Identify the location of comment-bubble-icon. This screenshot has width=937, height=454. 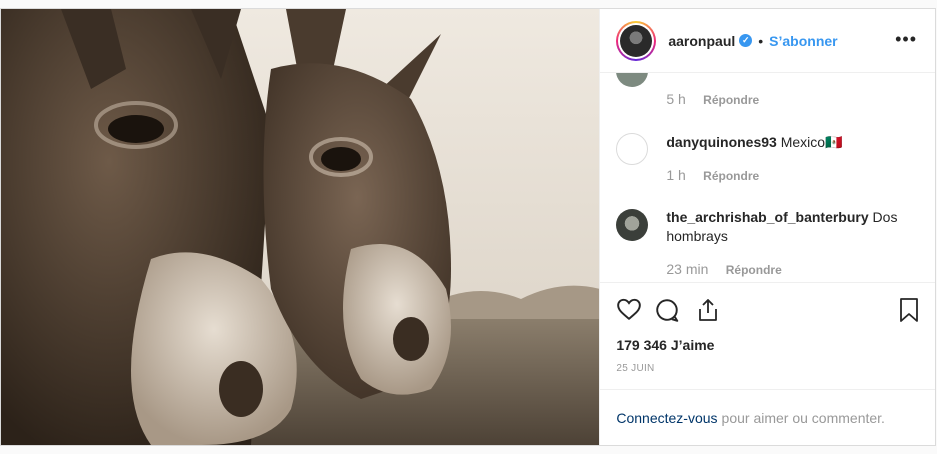
(667, 312).